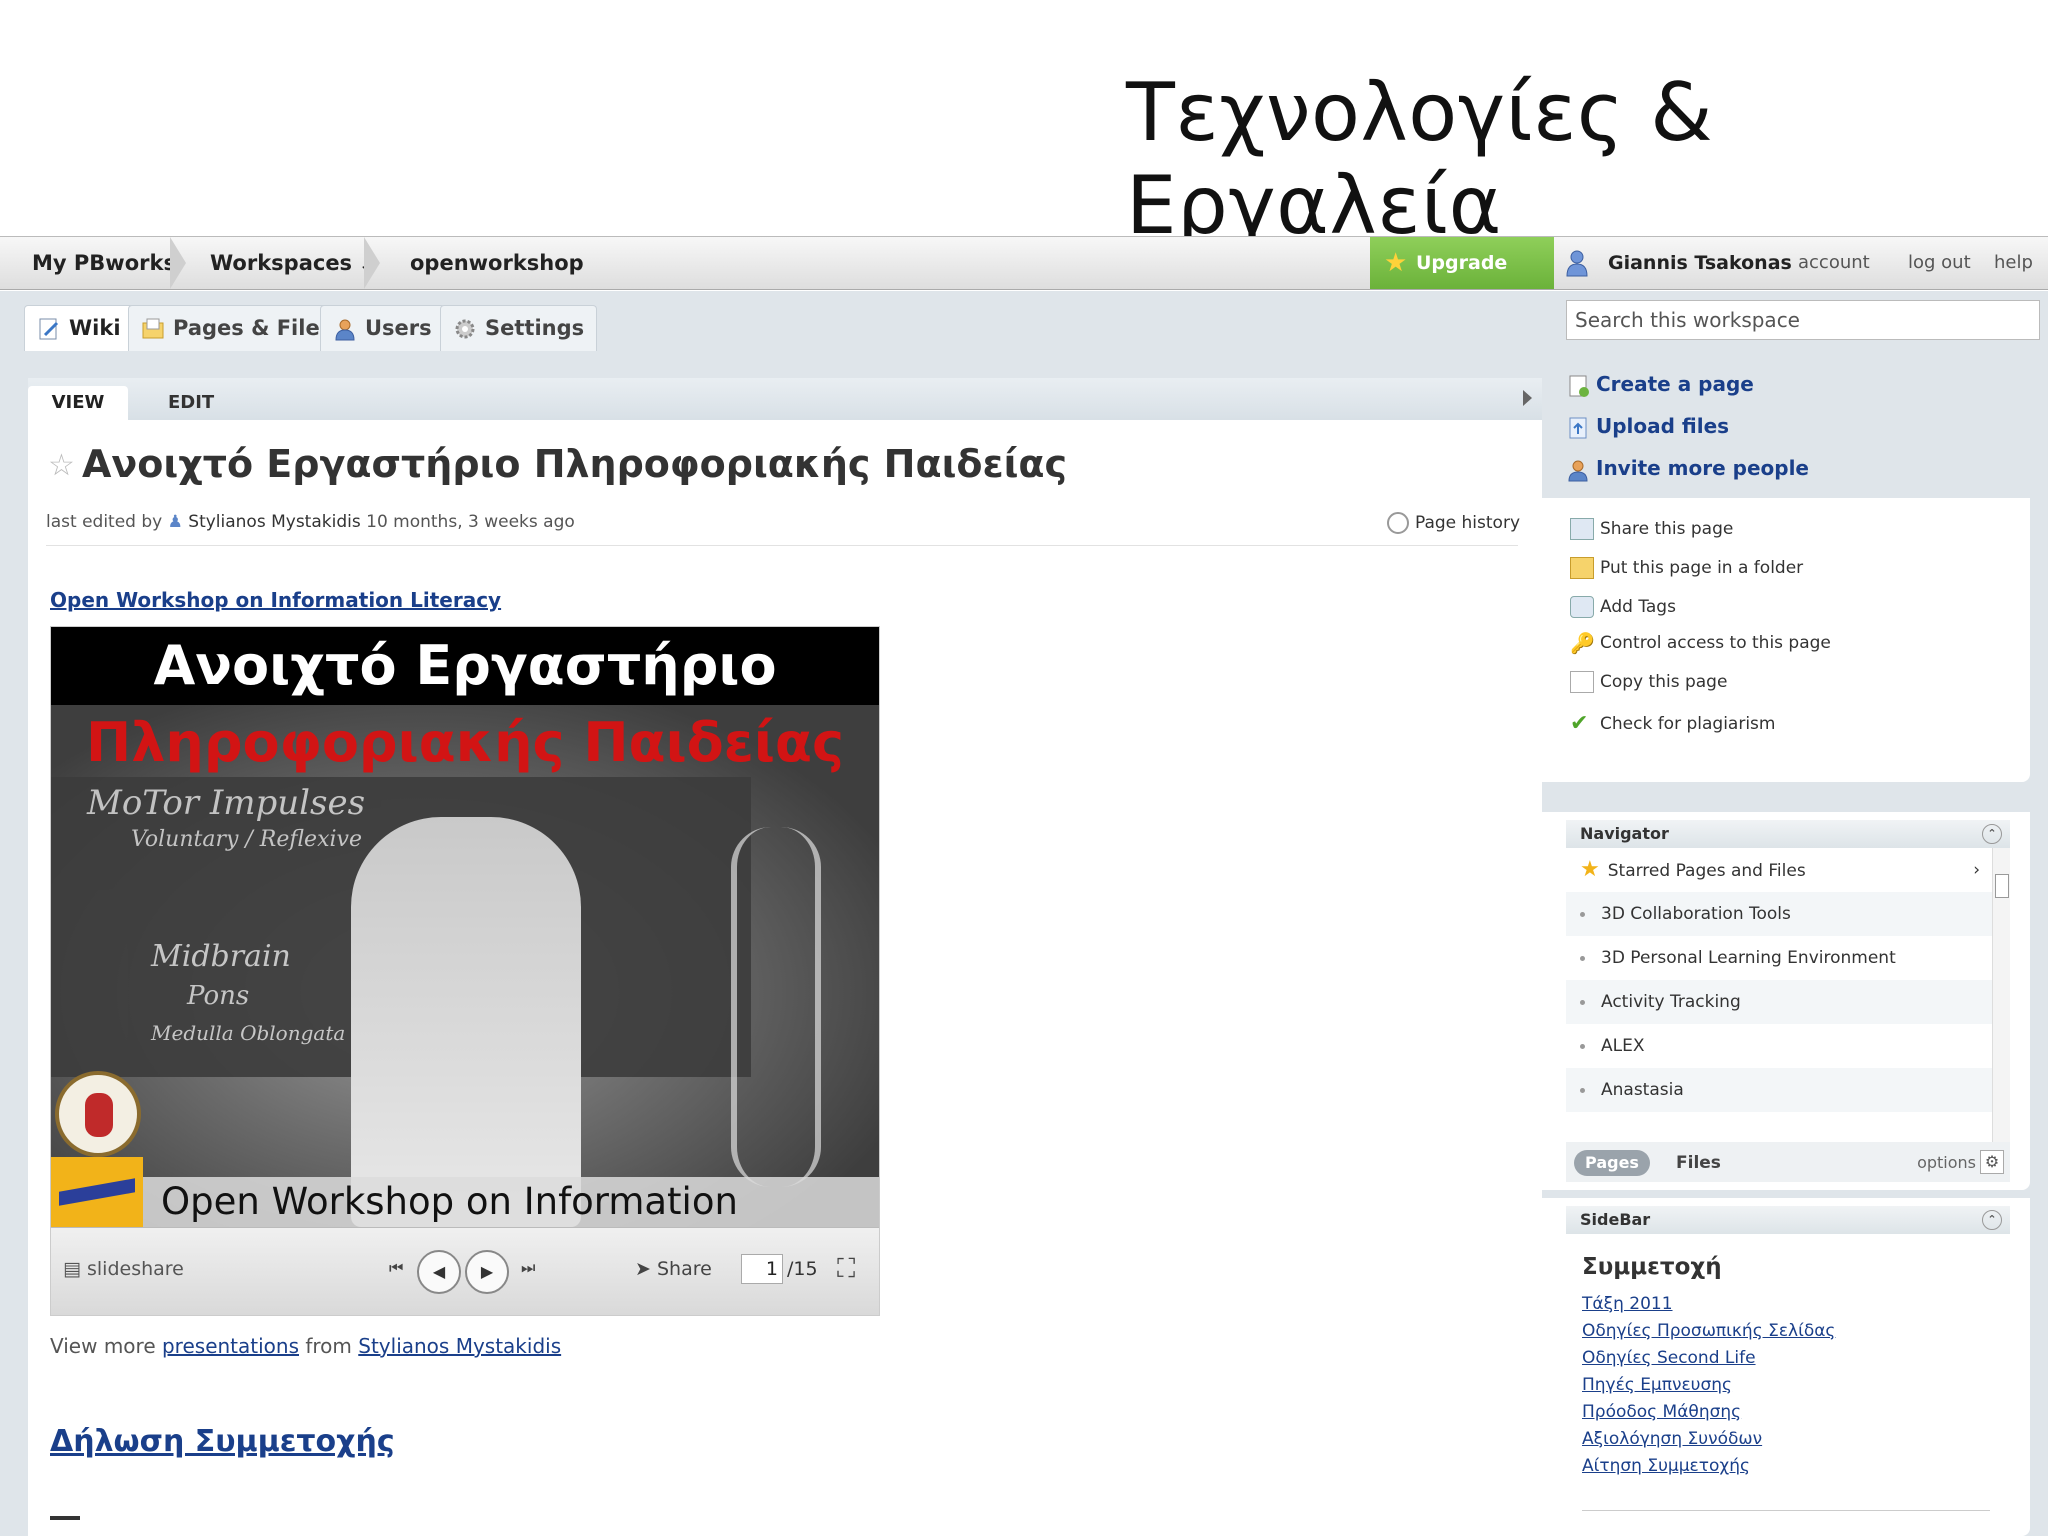 The image size is (2048, 1536). I want to click on prev-icon: ◀, so click(439, 1271).